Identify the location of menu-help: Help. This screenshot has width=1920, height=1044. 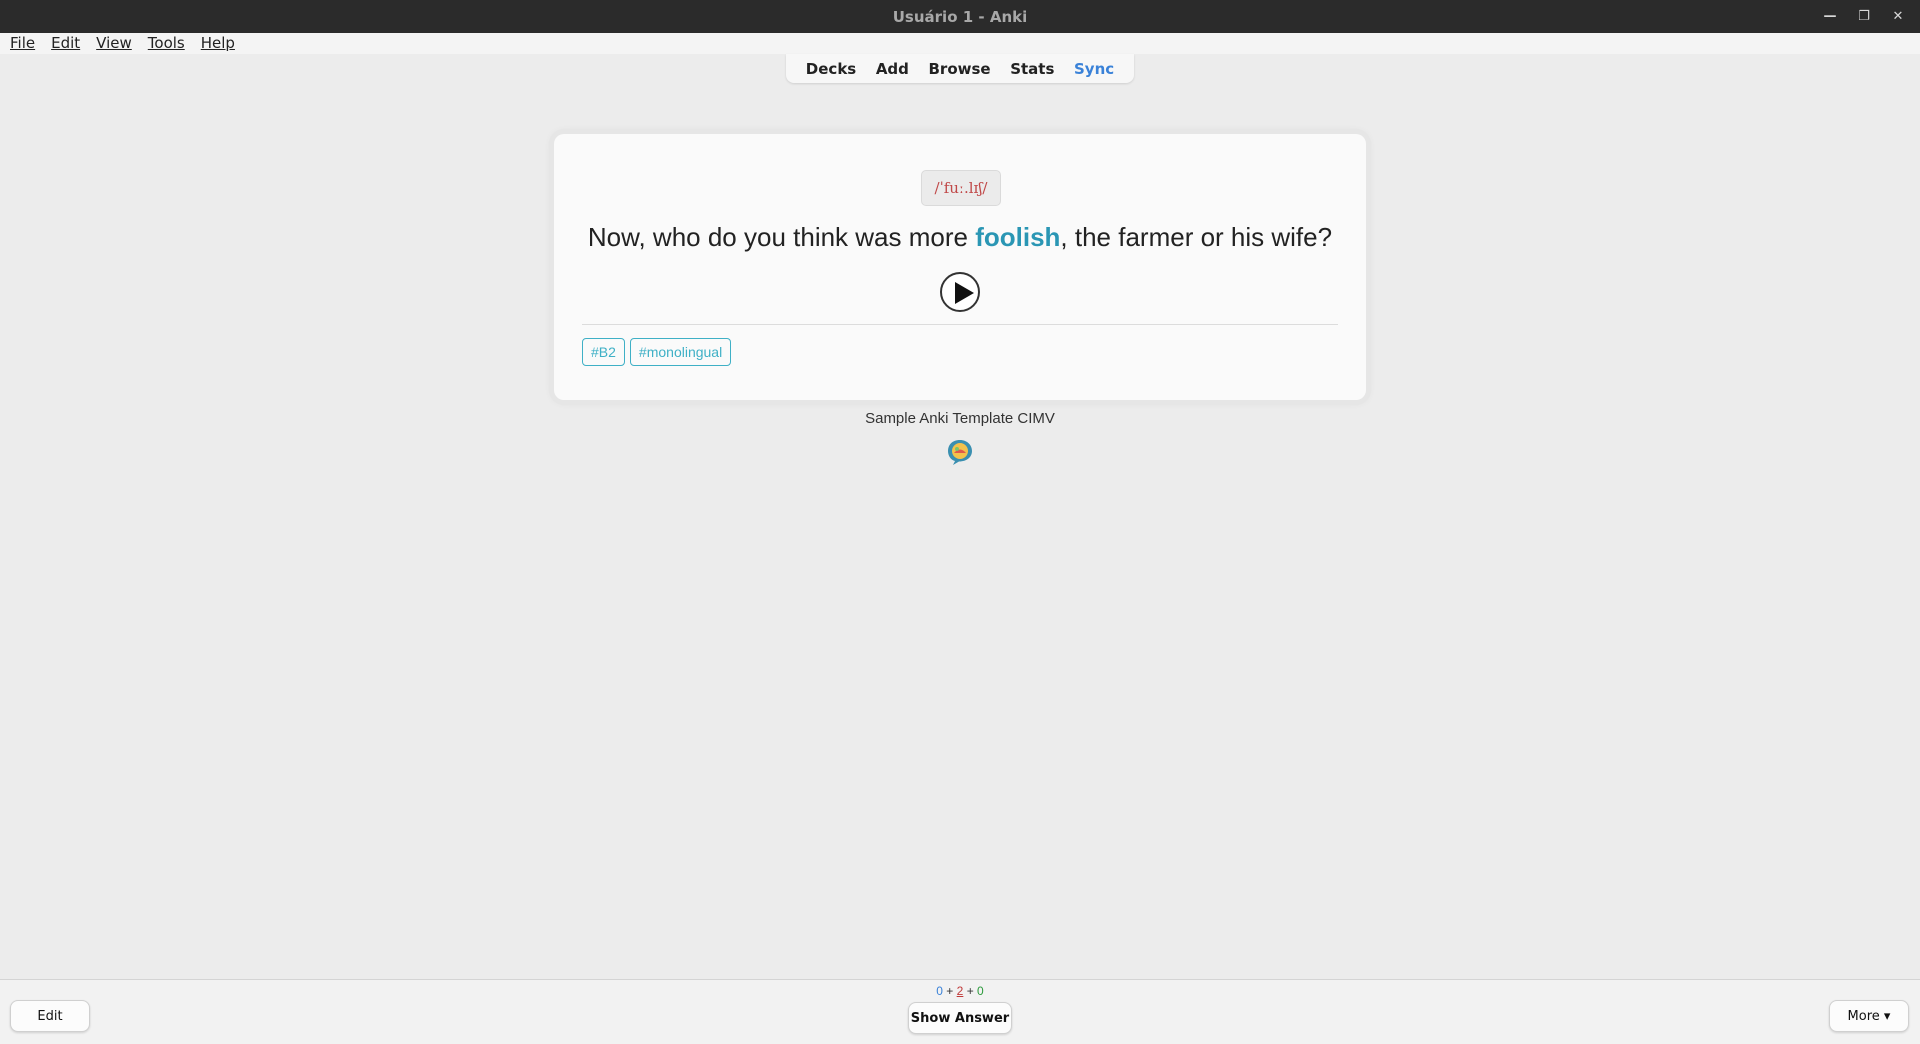
(218, 43).